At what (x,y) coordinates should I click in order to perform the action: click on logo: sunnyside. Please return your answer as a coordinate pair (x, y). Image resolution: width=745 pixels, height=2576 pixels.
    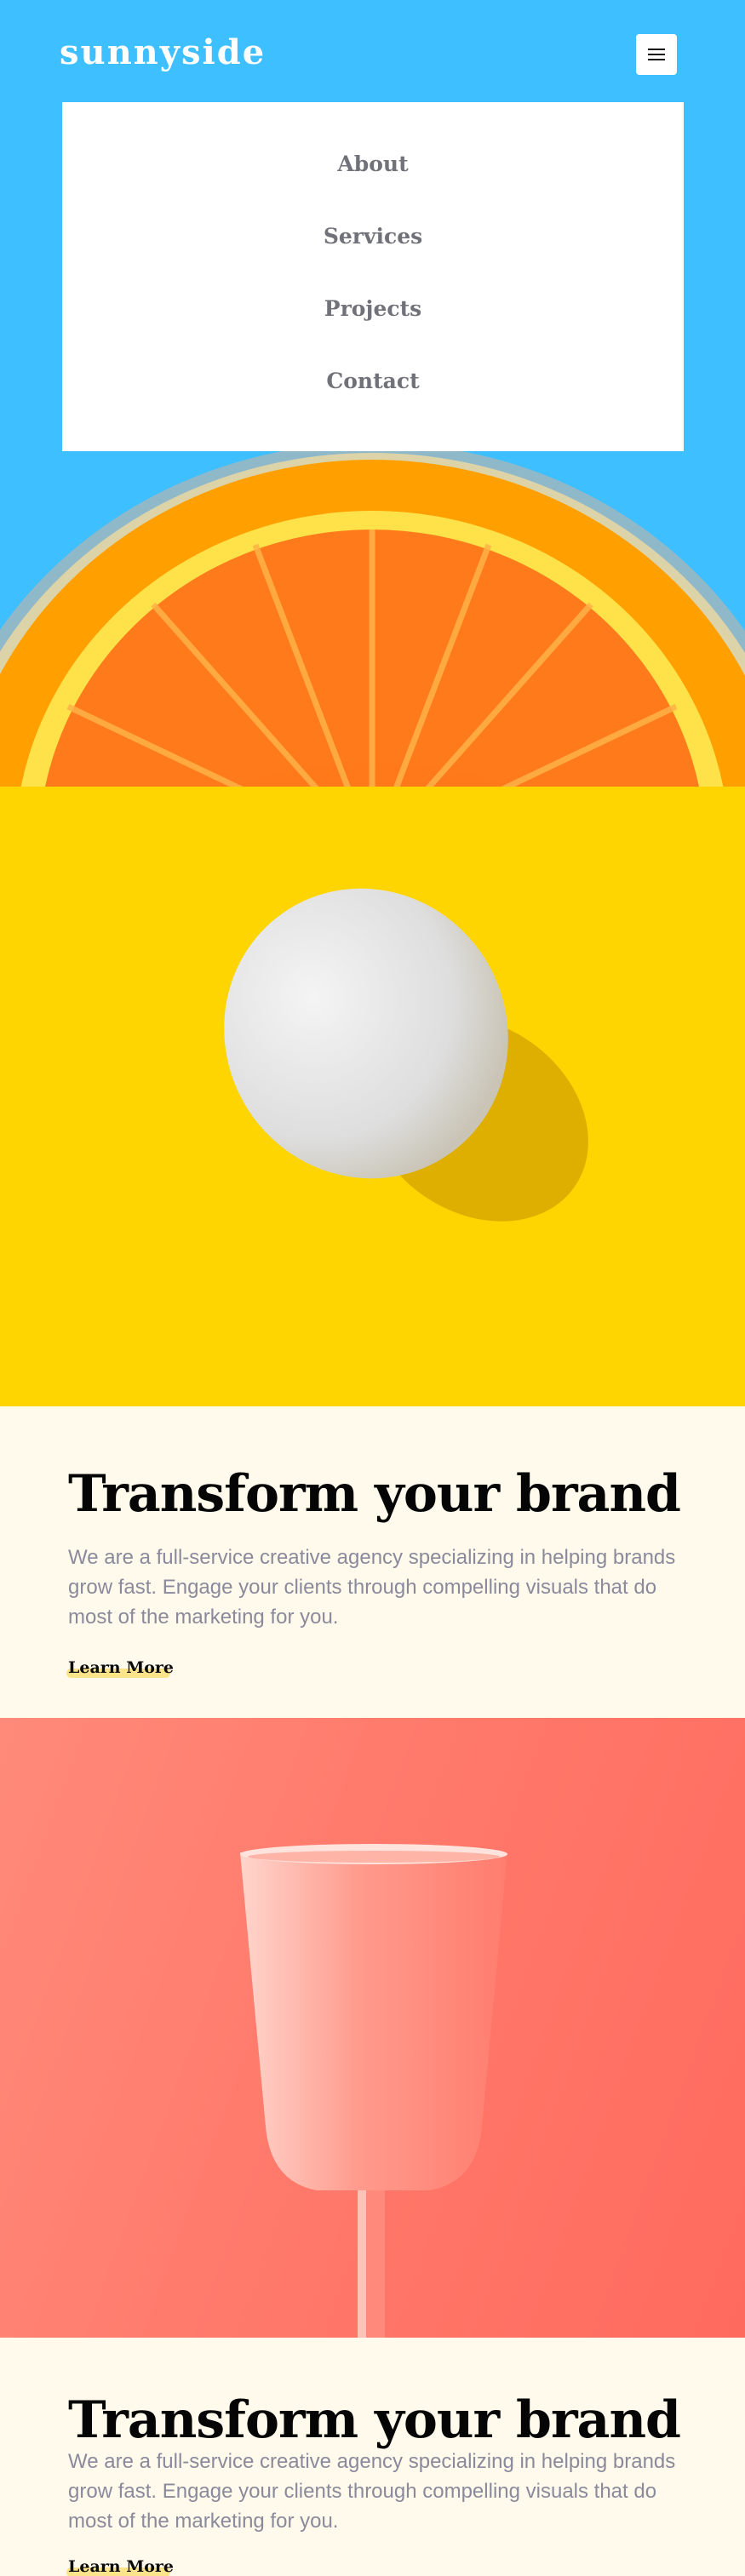
    Looking at the image, I should click on (163, 52).